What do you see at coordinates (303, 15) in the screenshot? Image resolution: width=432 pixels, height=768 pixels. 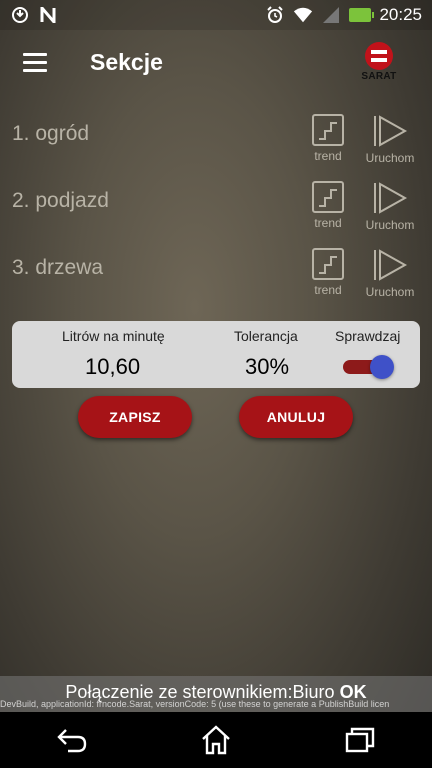 I see `wifi-icon` at bounding box center [303, 15].